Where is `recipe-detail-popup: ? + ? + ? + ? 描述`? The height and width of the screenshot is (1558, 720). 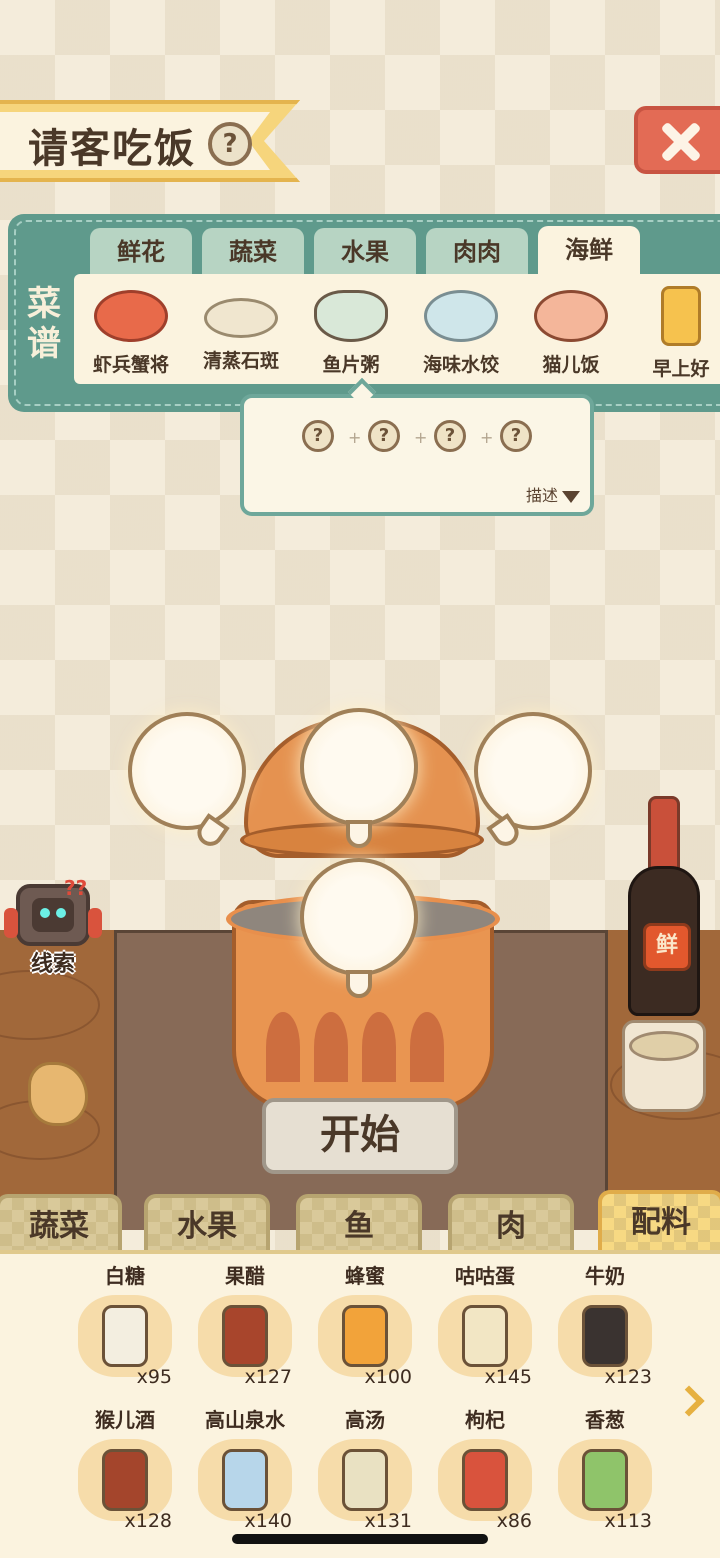 recipe-detail-popup: ? + ? + ? + ? 描述 is located at coordinates (417, 446).